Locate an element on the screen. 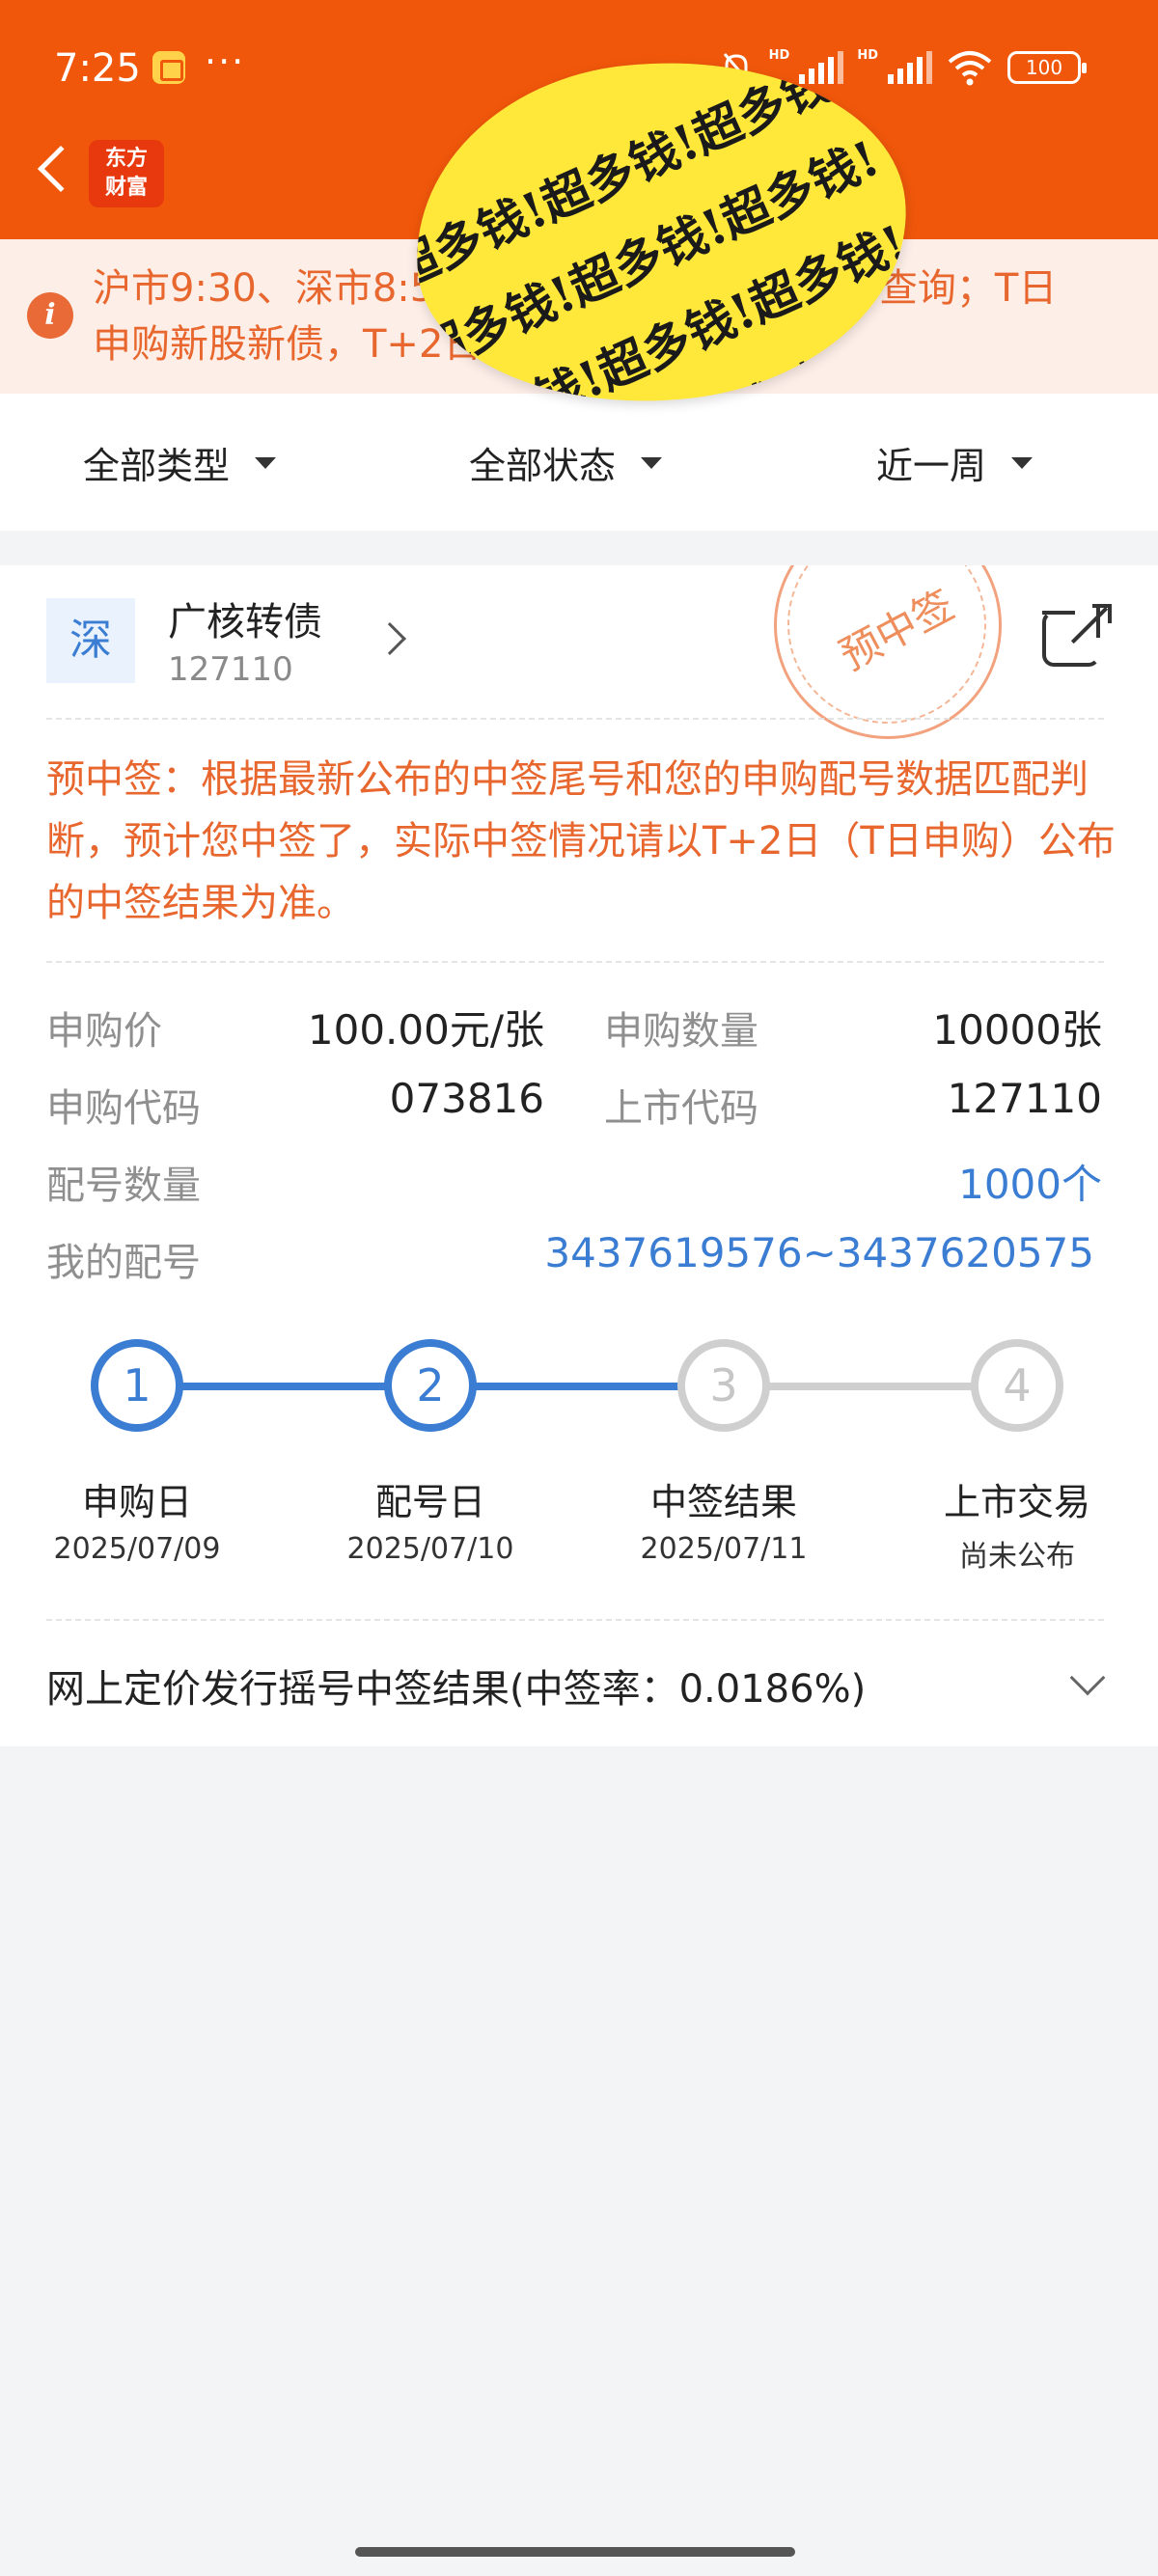 The height and width of the screenshot is (2576, 1158). share-arrow-icon is located at coordinates (1088, 625).